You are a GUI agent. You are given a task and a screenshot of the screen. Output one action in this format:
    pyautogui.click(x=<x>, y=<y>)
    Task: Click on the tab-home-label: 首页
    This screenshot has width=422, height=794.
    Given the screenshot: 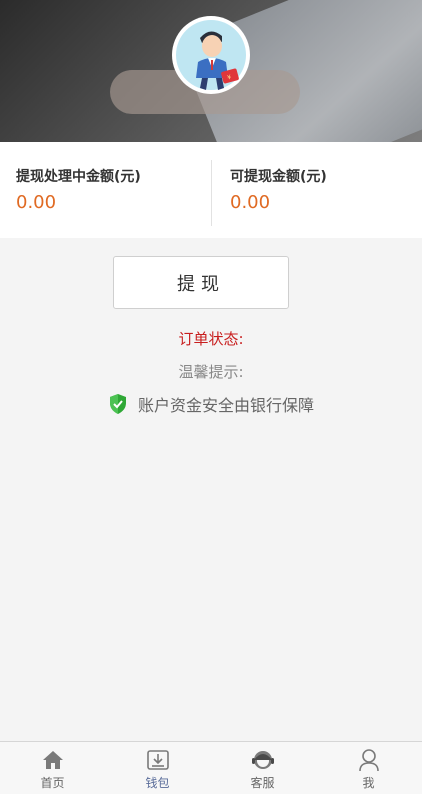 What is the action you would take?
    pyautogui.click(x=52, y=783)
    